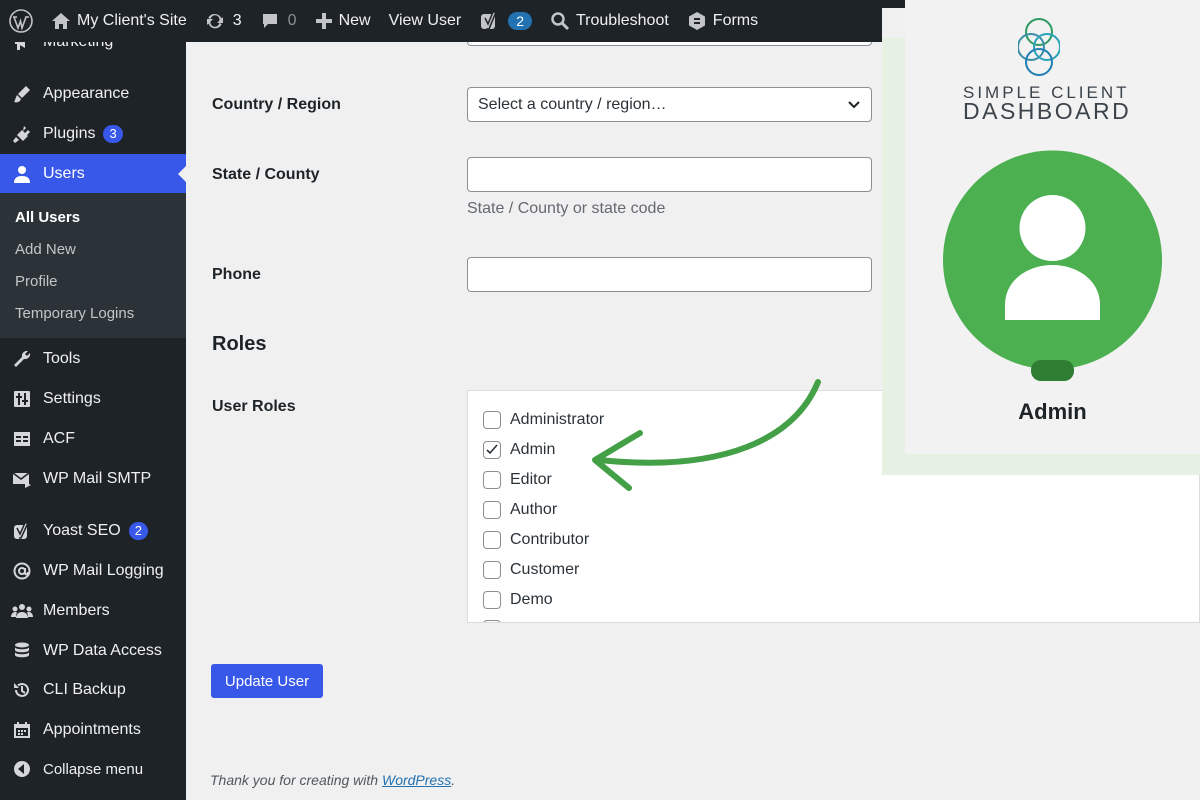  What do you see at coordinates (254, 406) in the screenshot?
I see `user-roles-label: User Roles` at bounding box center [254, 406].